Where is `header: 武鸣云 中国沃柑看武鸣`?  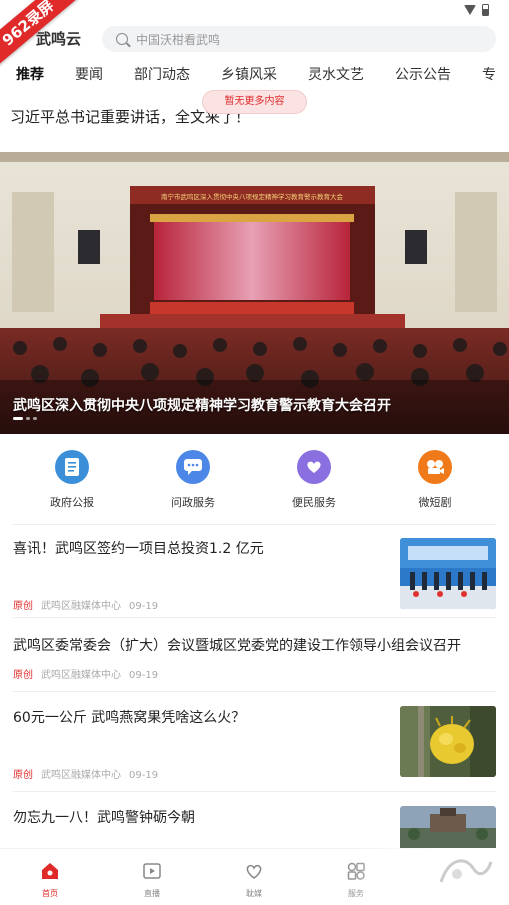
header: 武鸣云 中国沃柑看武鸣 is located at coordinates (254, 40).